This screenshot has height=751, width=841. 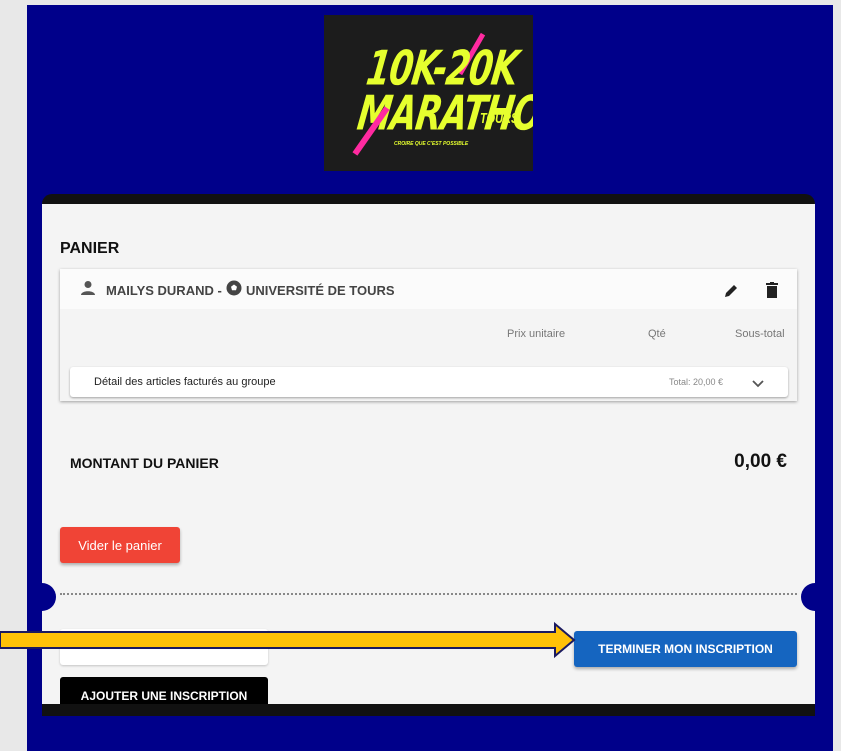 I want to click on column-qty: Qté, so click(x=657, y=334).